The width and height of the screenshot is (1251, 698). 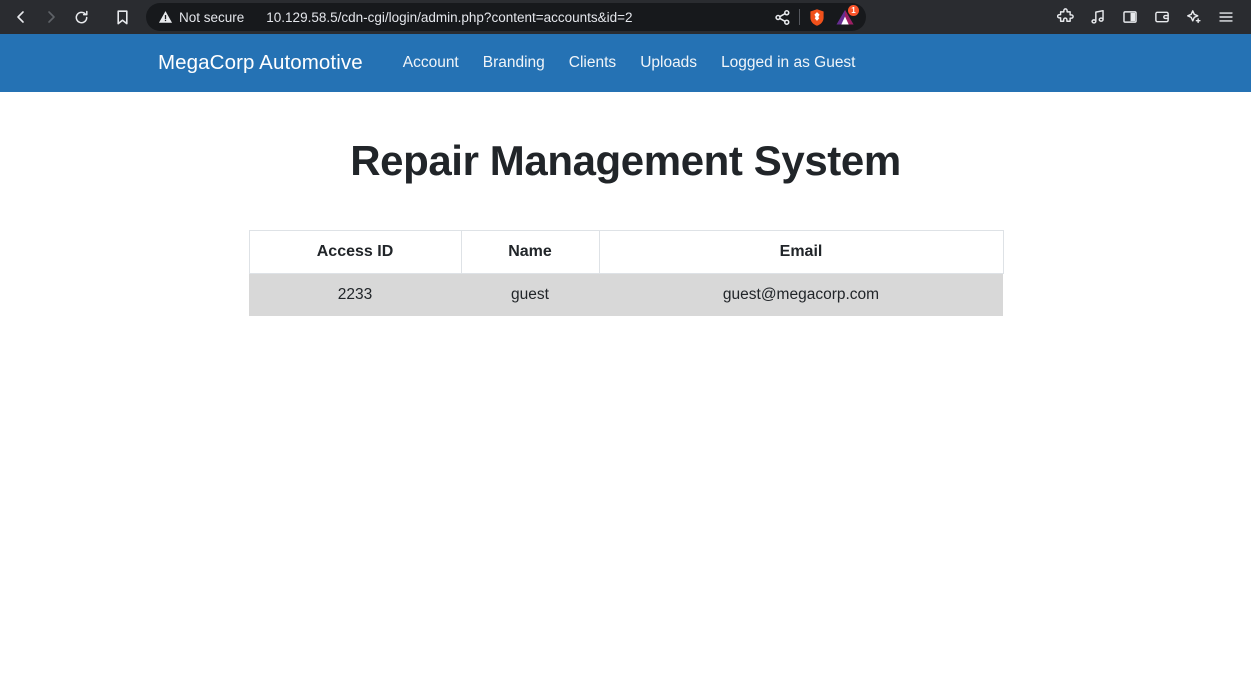 What do you see at coordinates (801, 294) in the screenshot?
I see `cell-email: guest@megacorp.com` at bounding box center [801, 294].